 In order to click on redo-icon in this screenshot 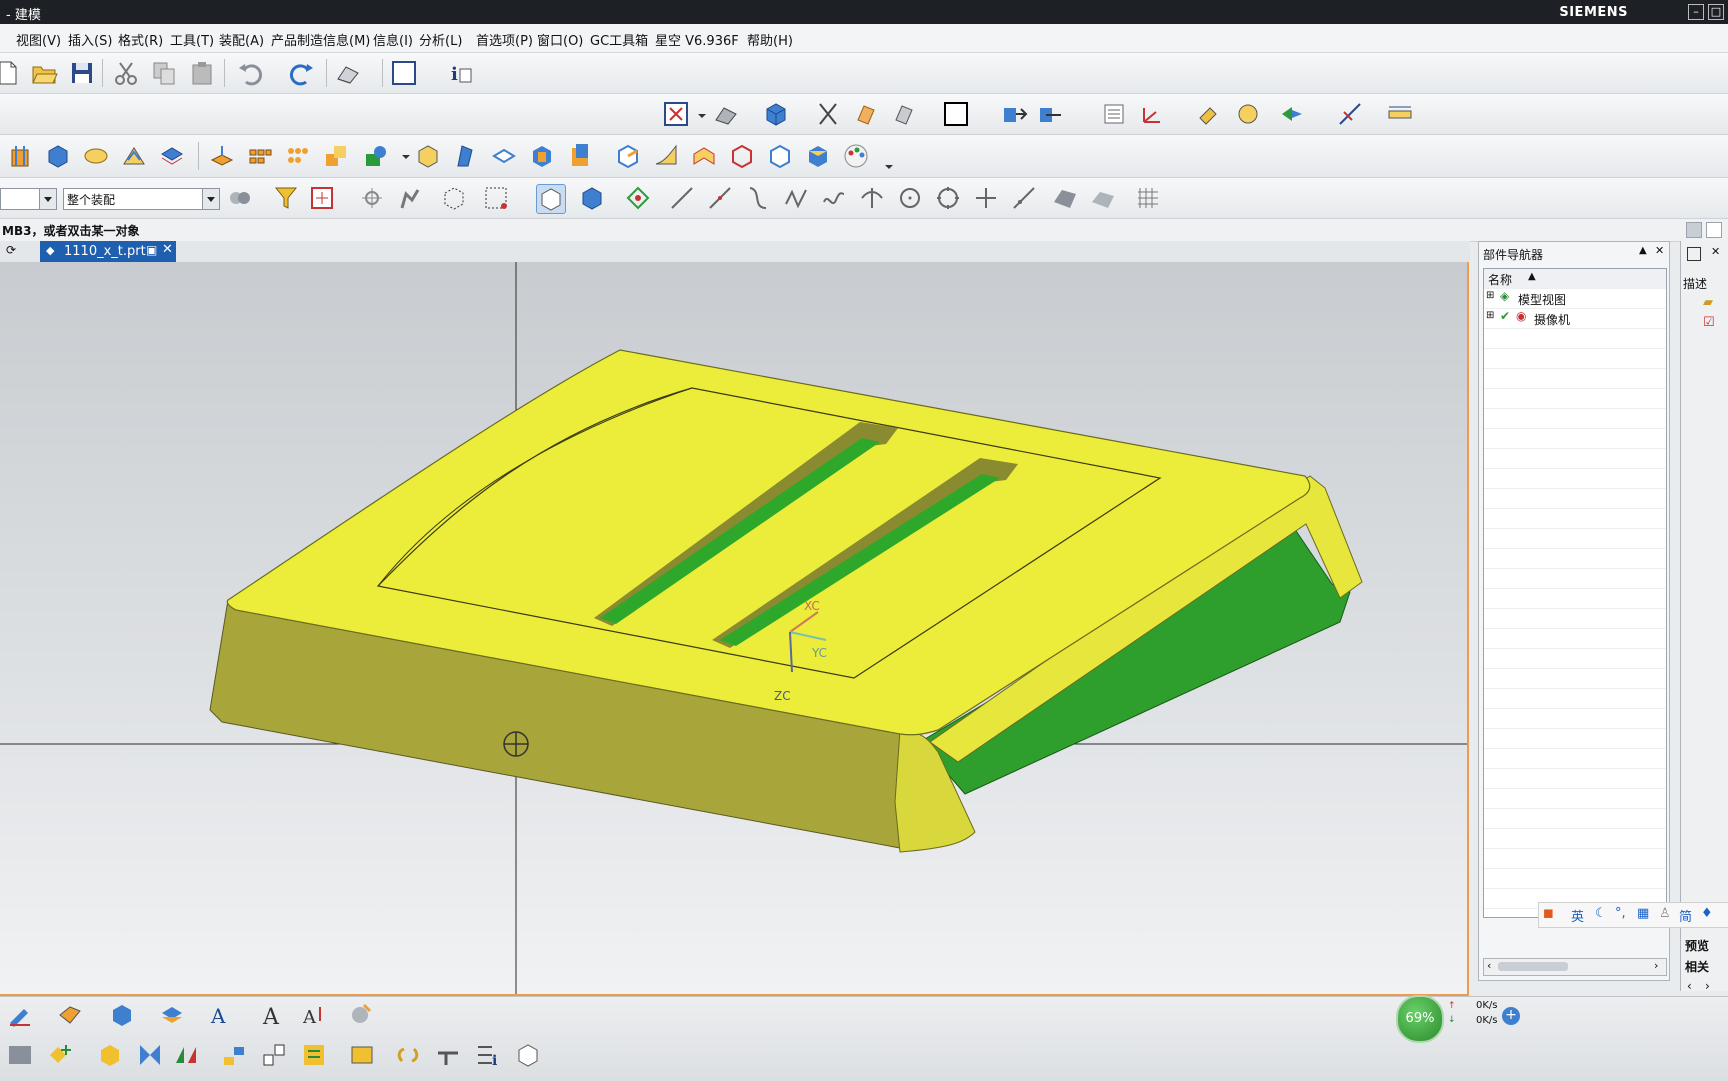, I will do `click(302, 73)`.